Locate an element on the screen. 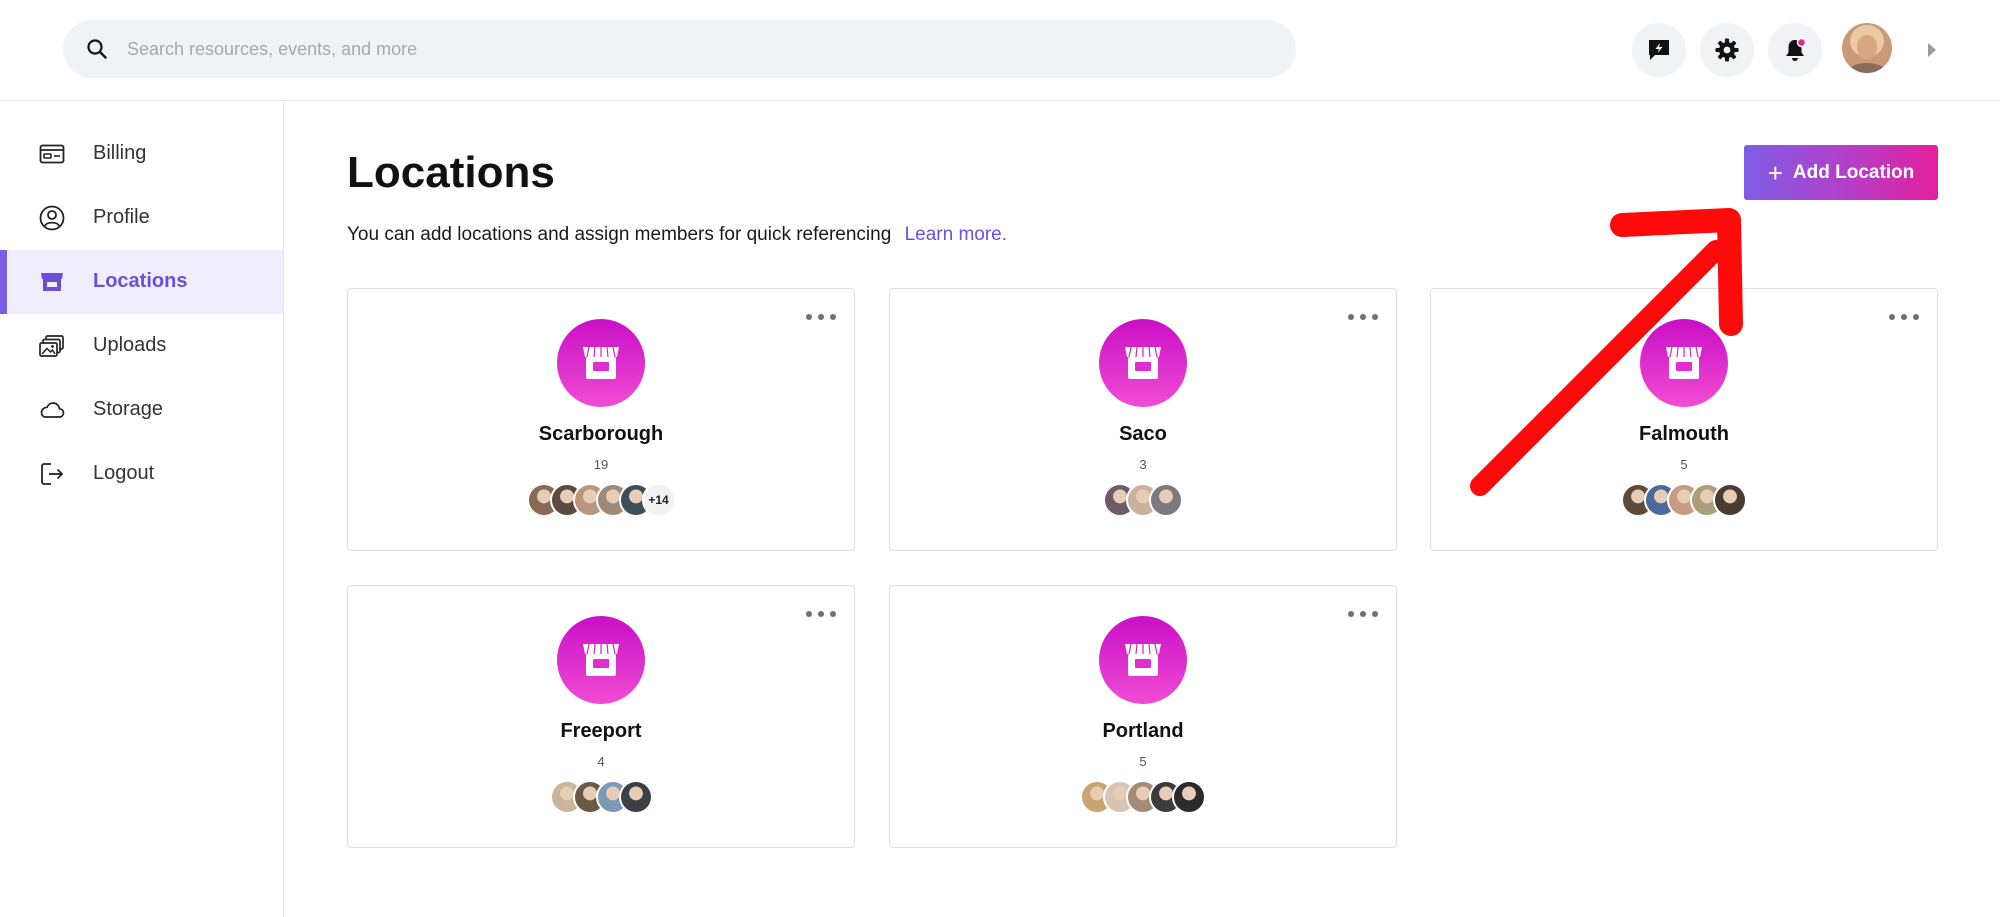  sidebar-item-locations: Locations is located at coordinates (141, 282).